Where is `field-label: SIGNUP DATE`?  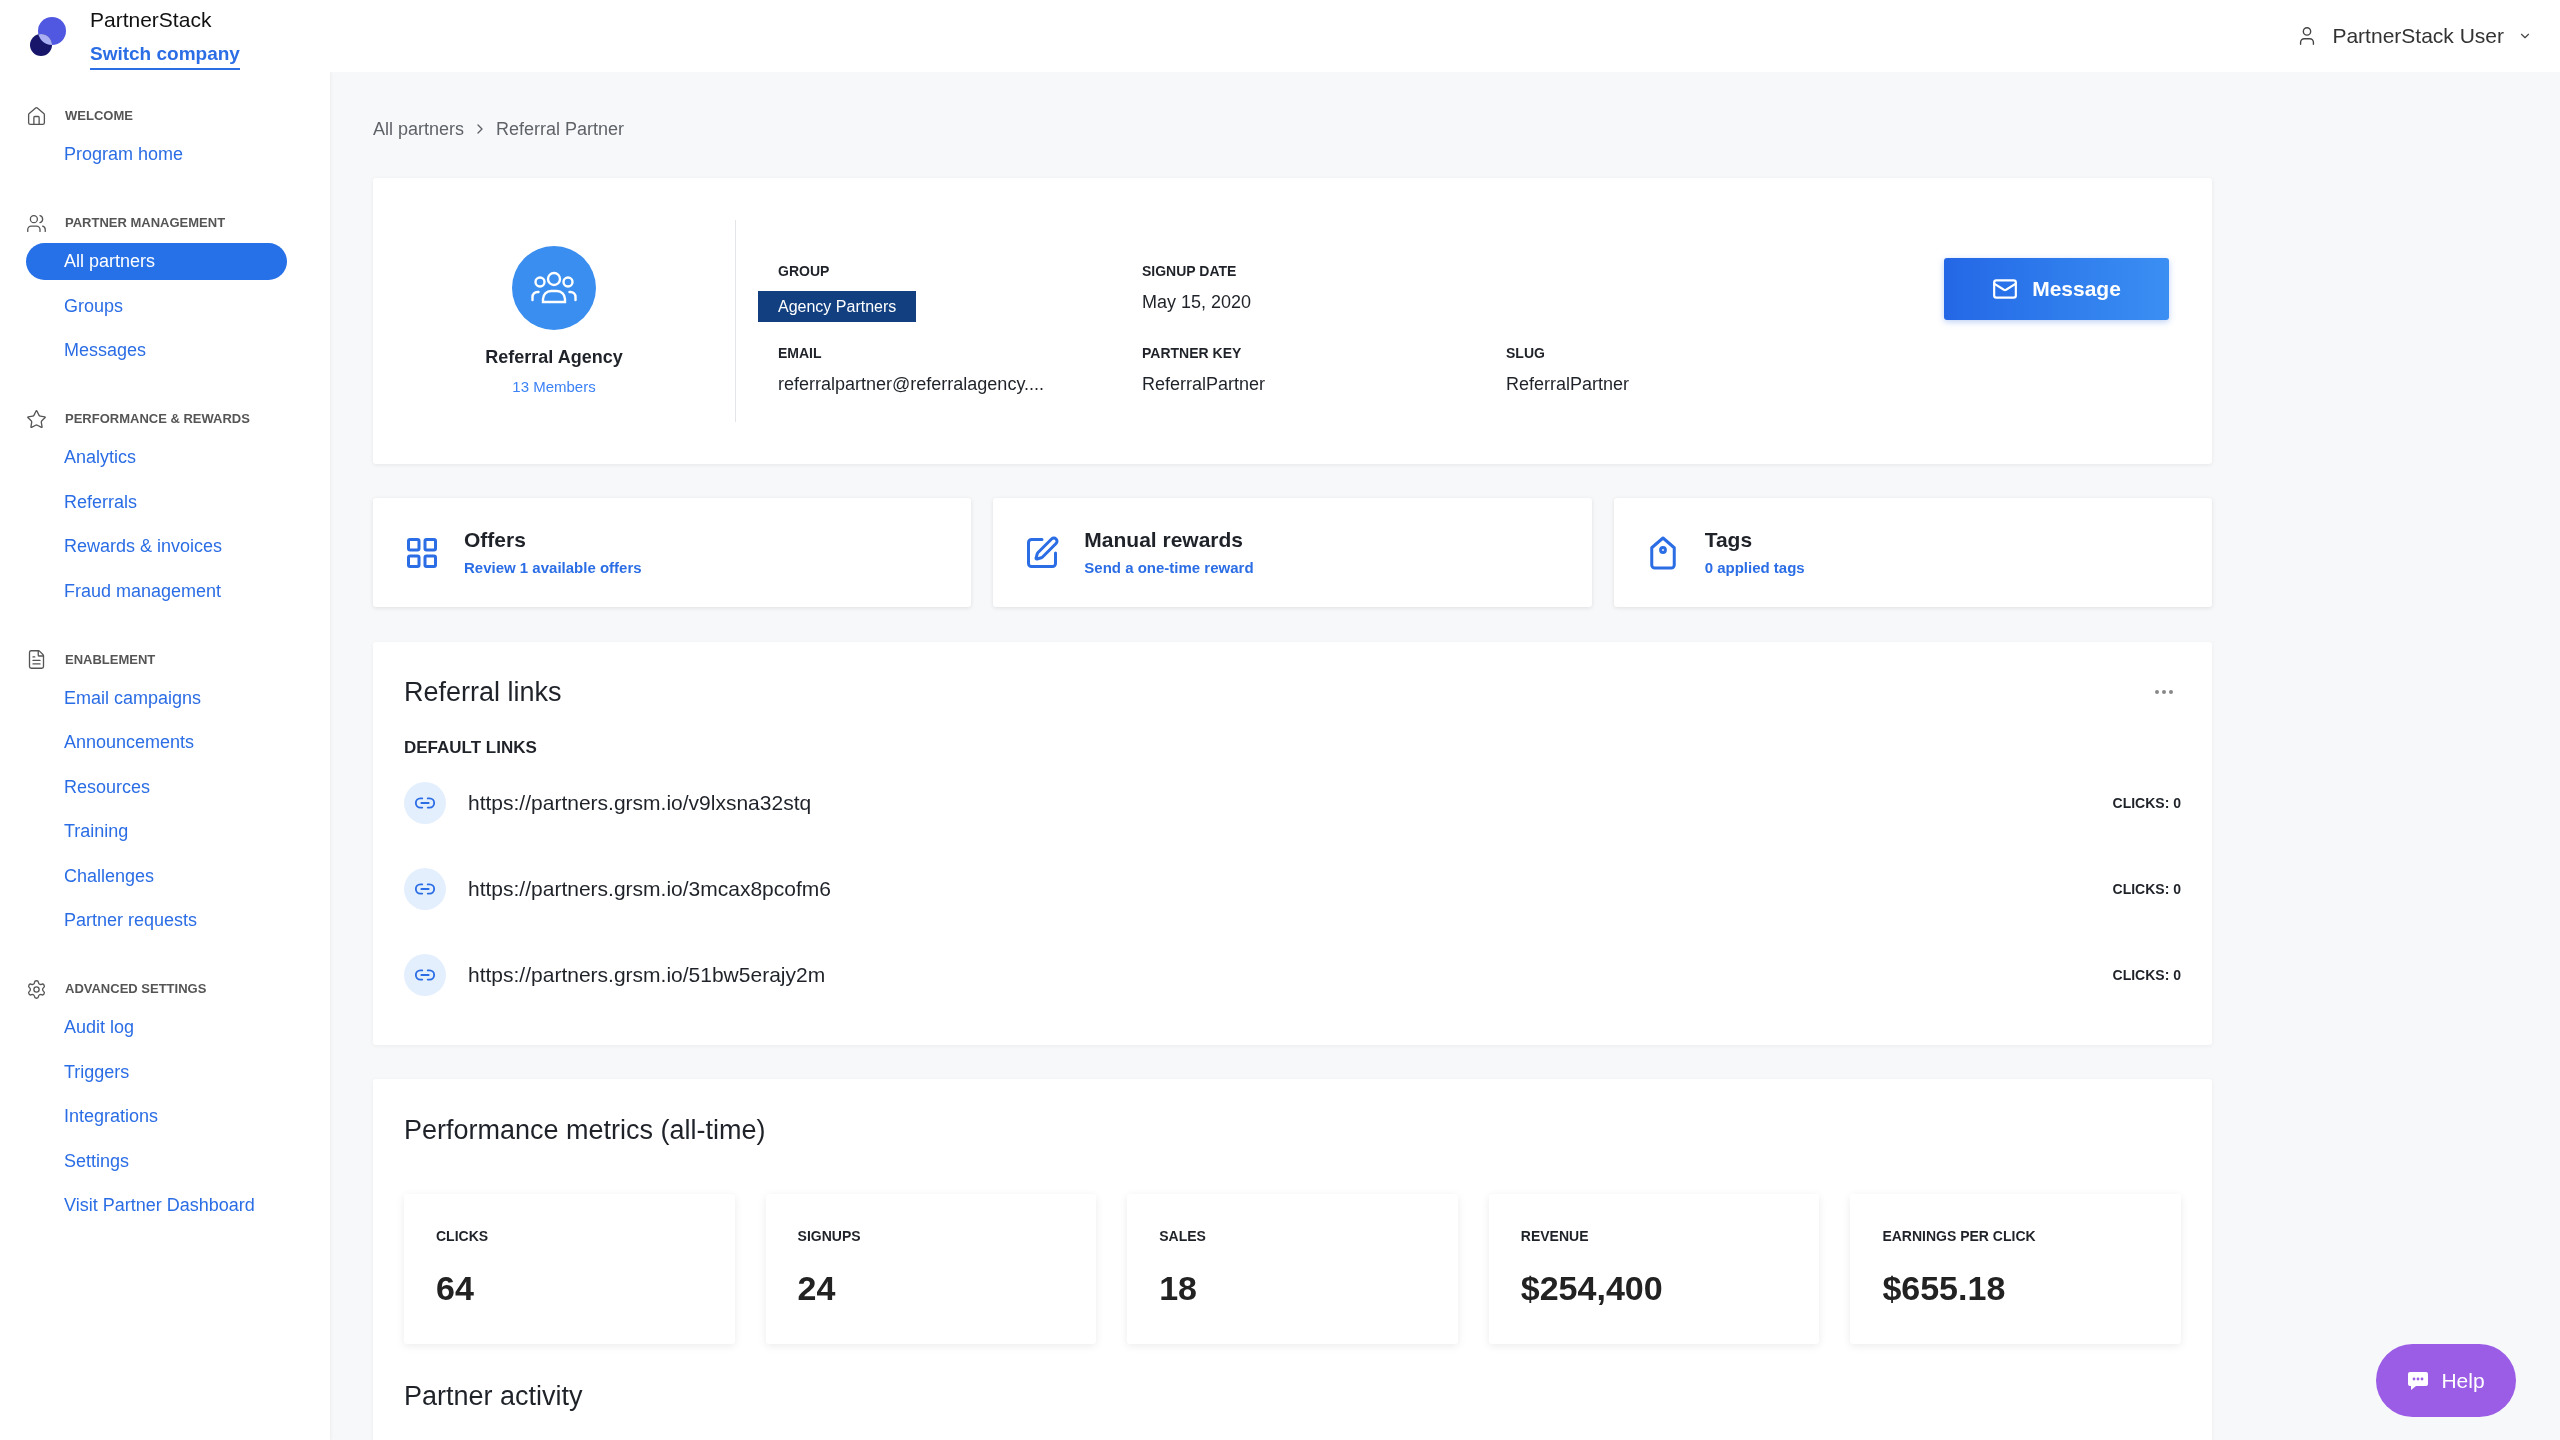 field-label: SIGNUP DATE is located at coordinates (1189, 271).